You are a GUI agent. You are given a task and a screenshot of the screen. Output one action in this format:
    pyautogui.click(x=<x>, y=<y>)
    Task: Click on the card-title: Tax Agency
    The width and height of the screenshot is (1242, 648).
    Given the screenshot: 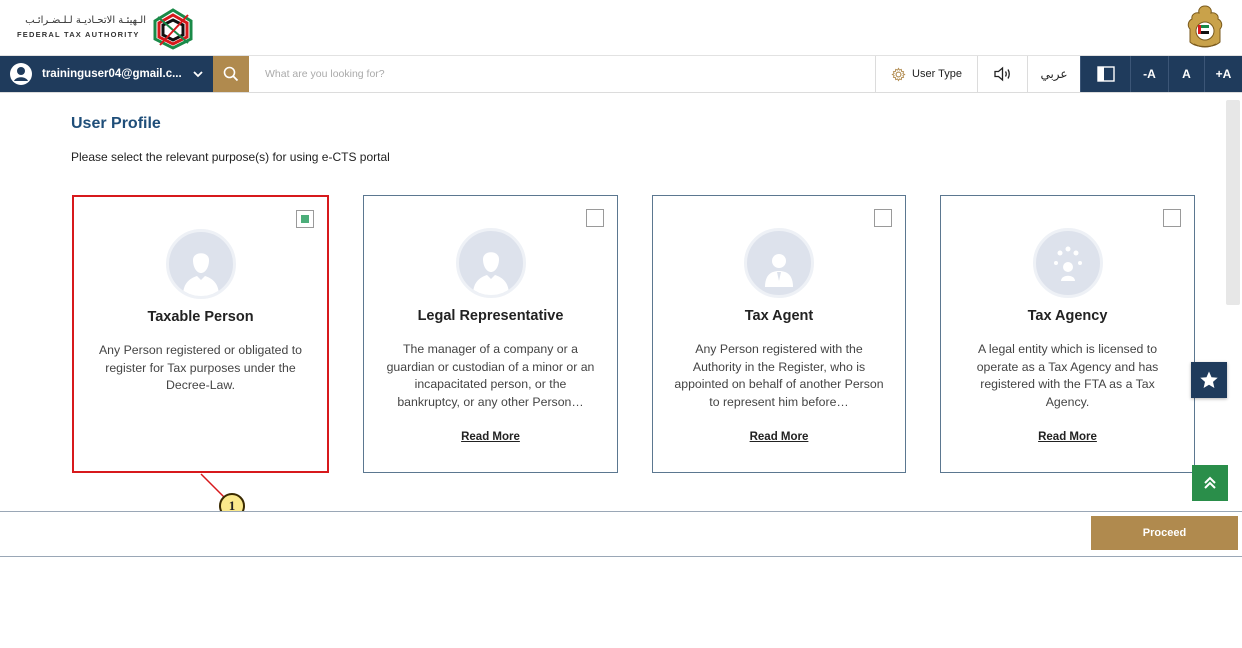 What is the action you would take?
    pyautogui.click(x=1067, y=316)
    